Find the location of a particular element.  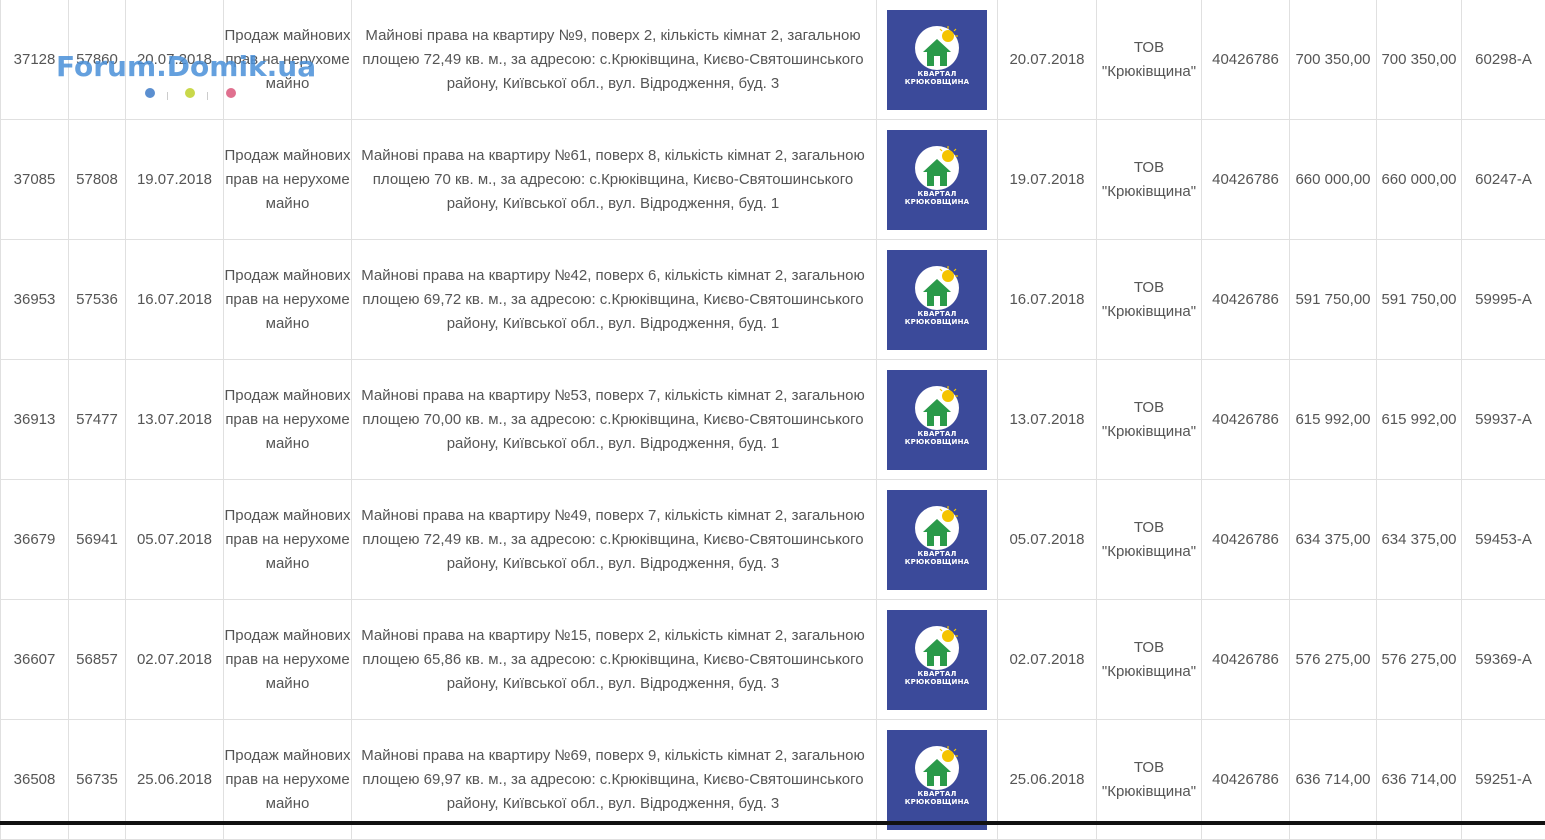

cell-amount2: 591 750,00 is located at coordinates (1419, 300).